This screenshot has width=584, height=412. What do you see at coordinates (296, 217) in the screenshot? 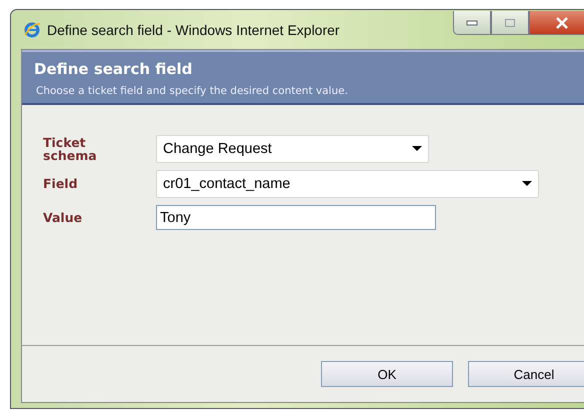
I see `input-field: Tony` at bounding box center [296, 217].